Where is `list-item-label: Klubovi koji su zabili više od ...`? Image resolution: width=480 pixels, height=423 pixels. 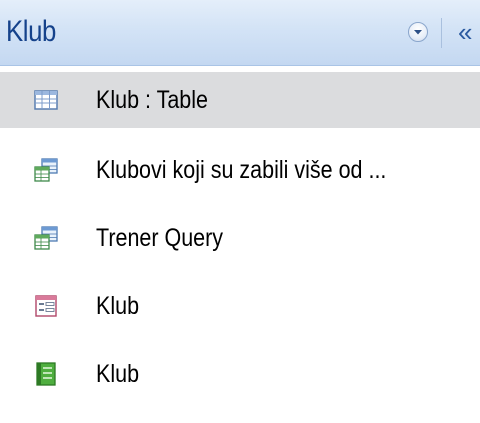
list-item-label: Klubovi koji su zabili više od ... is located at coordinates (241, 170).